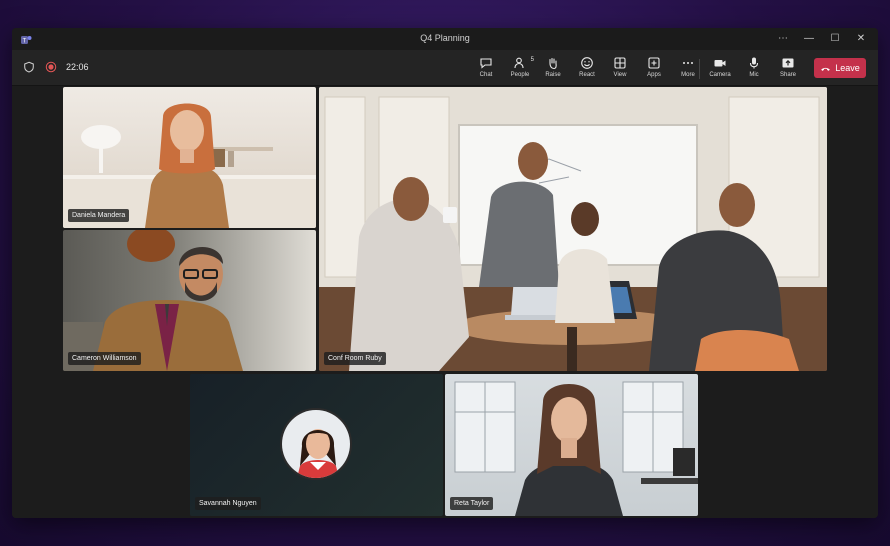 Image resolution: width=890 pixels, height=546 pixels. Describe the element at coordinates (99, 215) in the screenshot. I see `participant-name: Daniela Mandera` at that location.